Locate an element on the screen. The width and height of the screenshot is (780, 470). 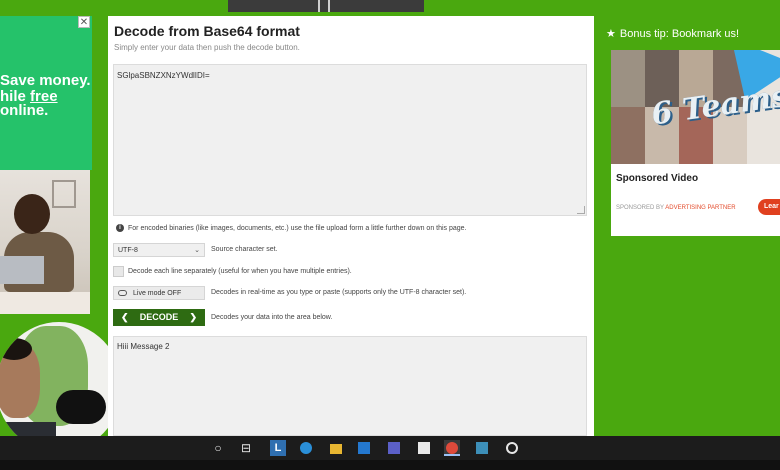
left-ad-banner: ✕ Save money. hile free online. is located at coordinates (46, 93).